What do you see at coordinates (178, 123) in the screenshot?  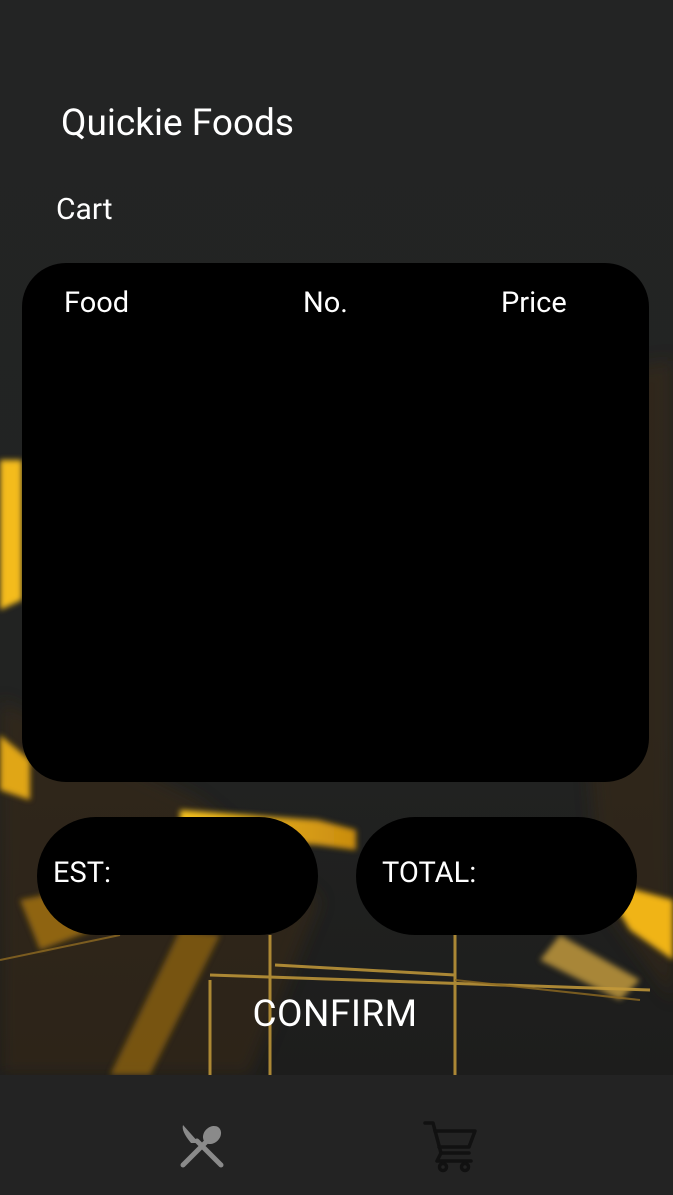 I see `app-title: Quickie Foods` at bounding box center [178, 123].